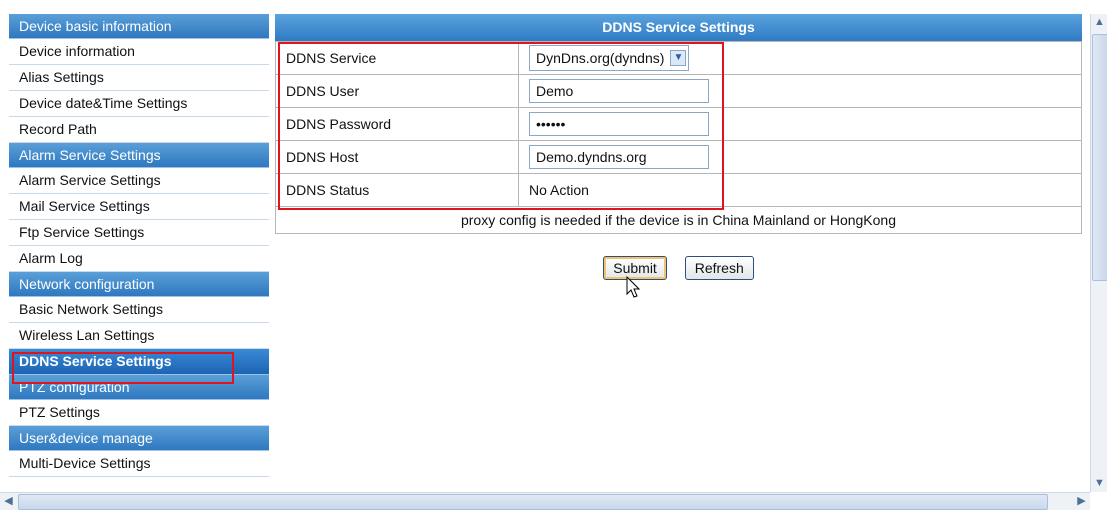  Describe the element at coordinates (533, 502) in the screenshot. I see `horizontal-scroll-thumb` at that location.